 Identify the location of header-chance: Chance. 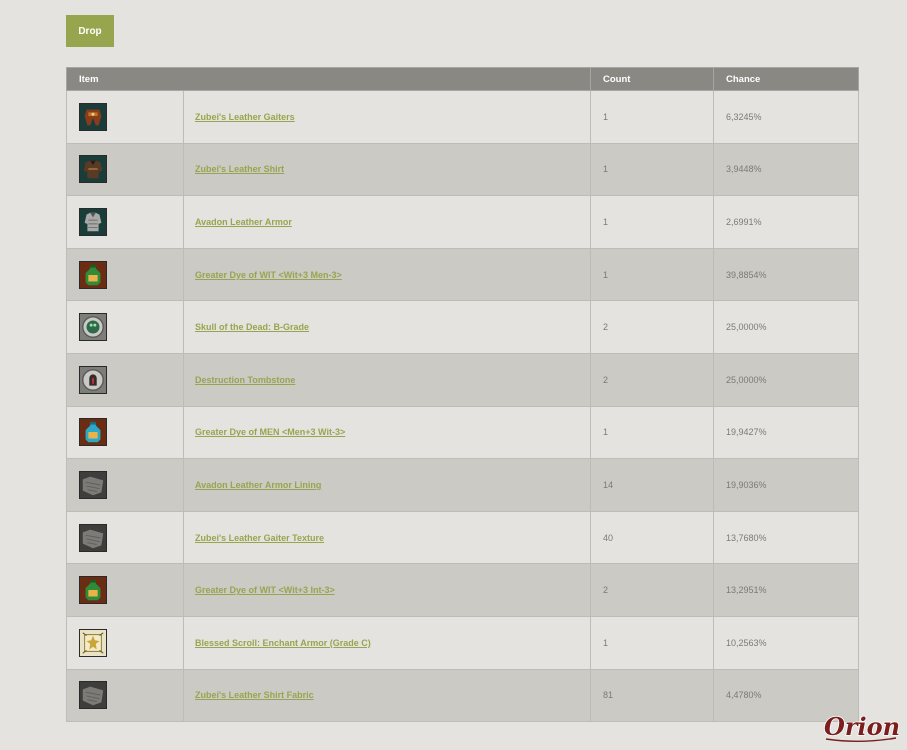
(786, 79).